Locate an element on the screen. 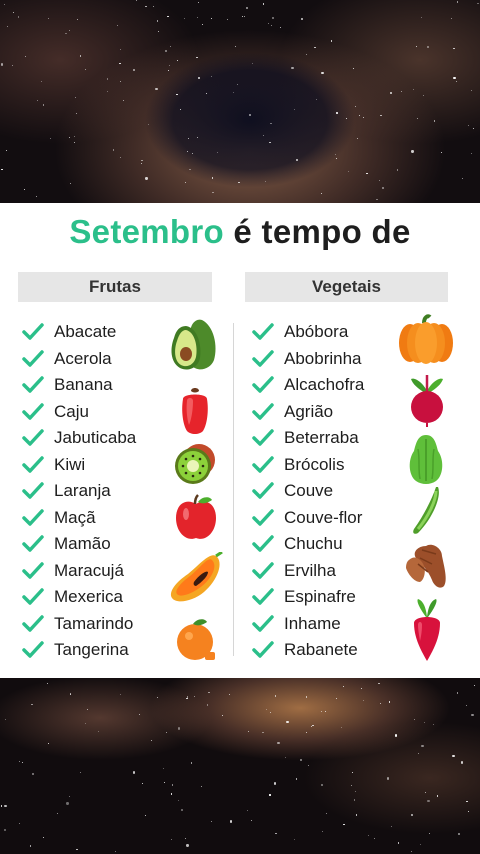  orange-icon is located at coordinates (196, 639).